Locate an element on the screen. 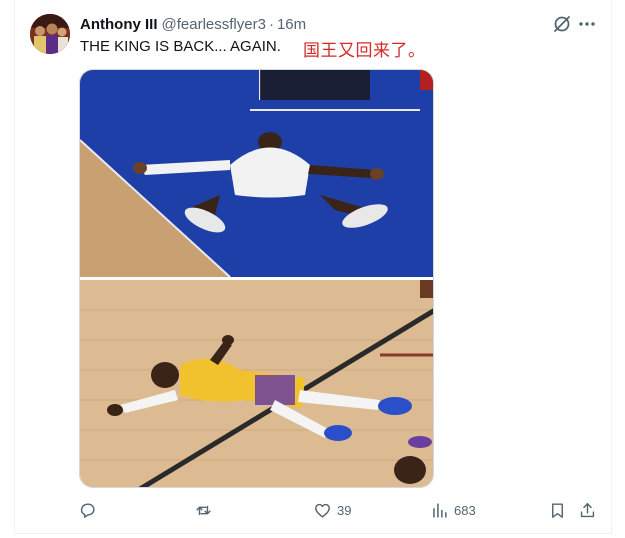 Image resolution: width=625 pixels, height=538 pixels. reply-button is located at coordinates (90, 510).